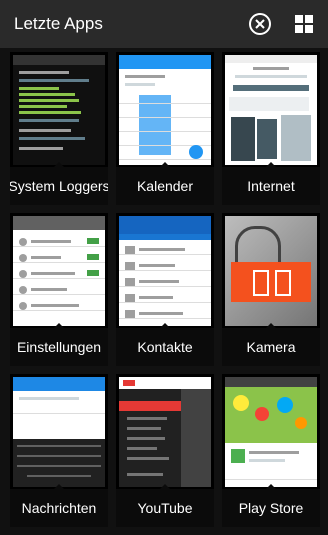 This screenshot has height=535, width=328. I want to click on app-label: YouTube, so click(165, 508).